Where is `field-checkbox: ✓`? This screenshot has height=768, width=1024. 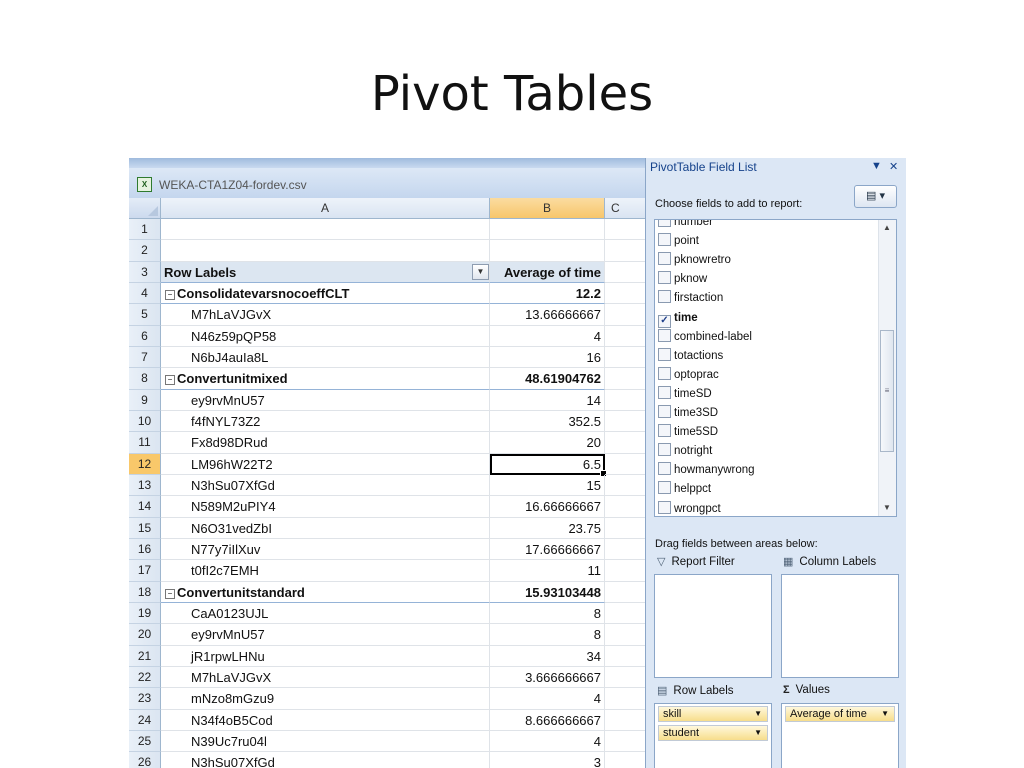 field-checkbox: ✓ is located at coordinates (664, 321).